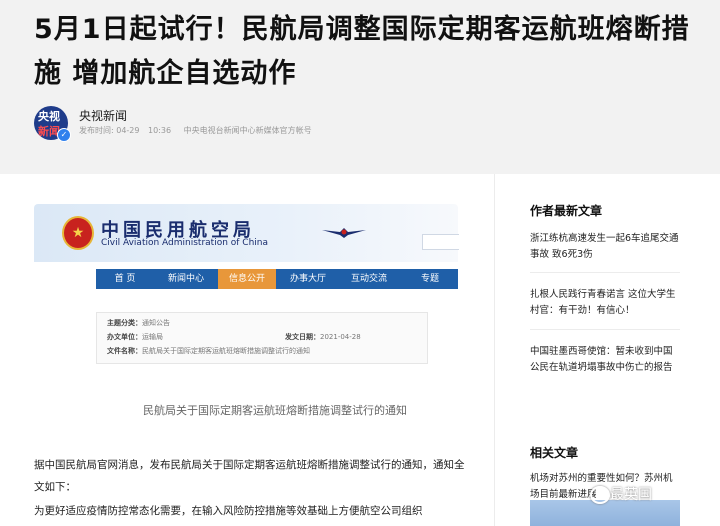  What do you see at coordinates (226, 351) in the screenshot?
I see `filename-value: 民航局关于国际定期客运航班熔断措施调整试行的通知` at bounding box center [226, 351].